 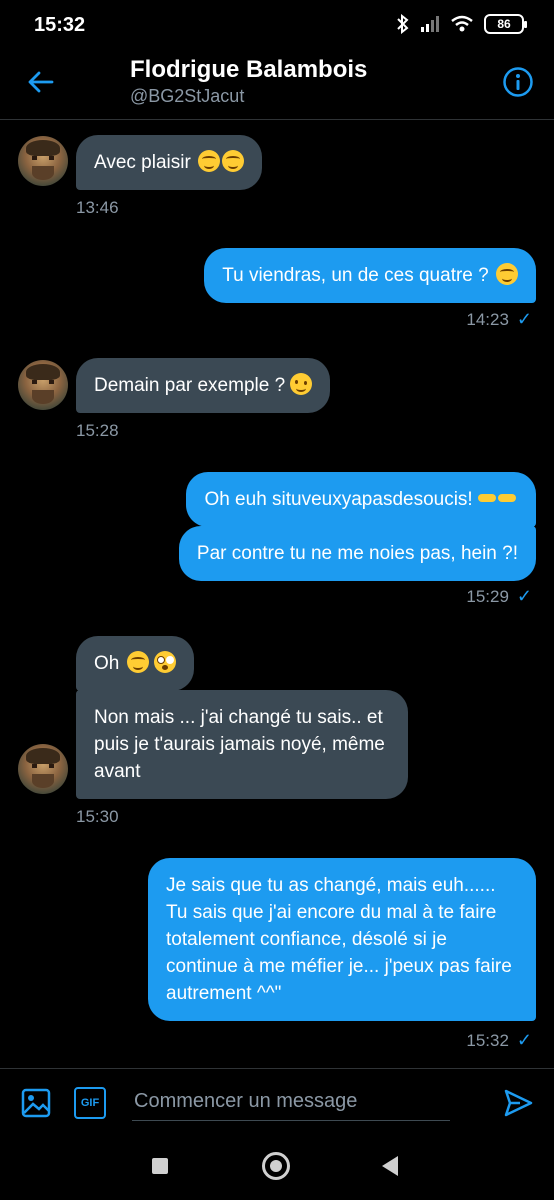 I want to click on pointing-hands-icon, so click(x=498, y=498).